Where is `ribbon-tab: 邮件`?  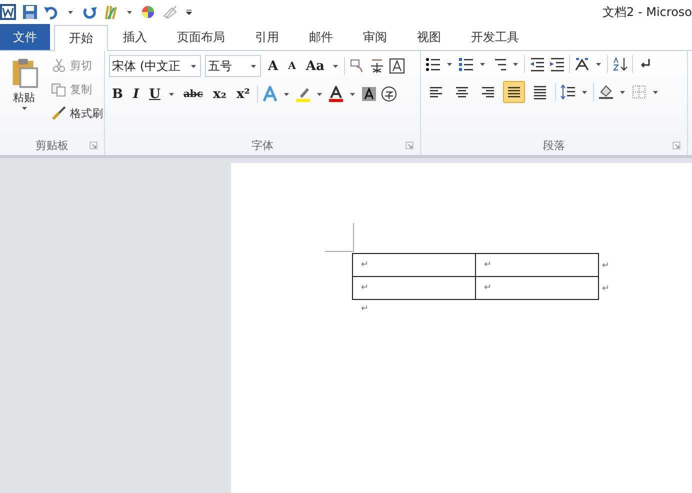 ribbon-tab: 邮件 is located at coordinates (321, 37).